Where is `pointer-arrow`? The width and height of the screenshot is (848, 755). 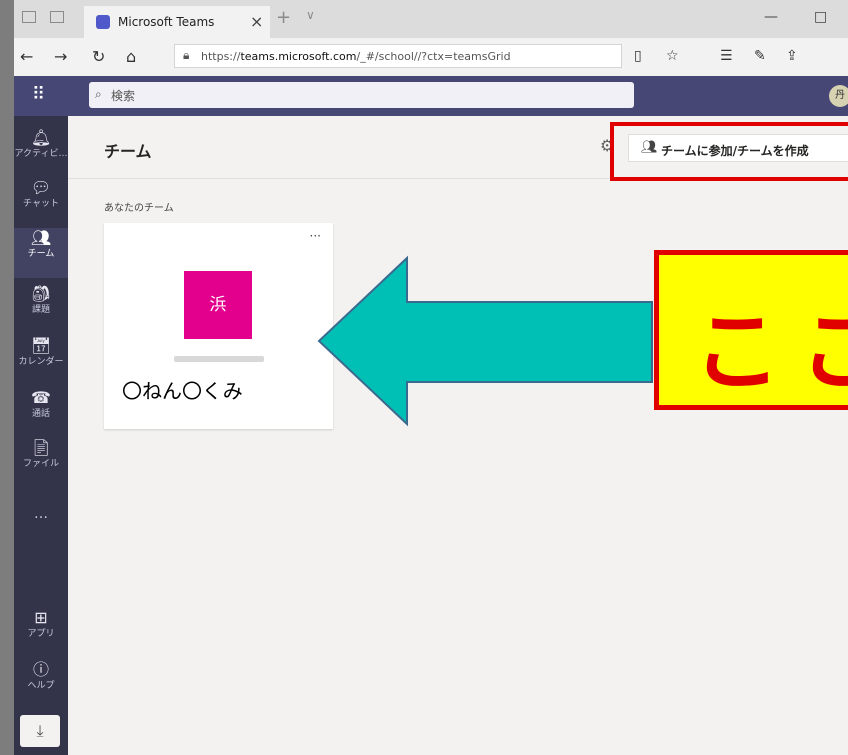
pointer-arrow is located at coordinates (485, 341).